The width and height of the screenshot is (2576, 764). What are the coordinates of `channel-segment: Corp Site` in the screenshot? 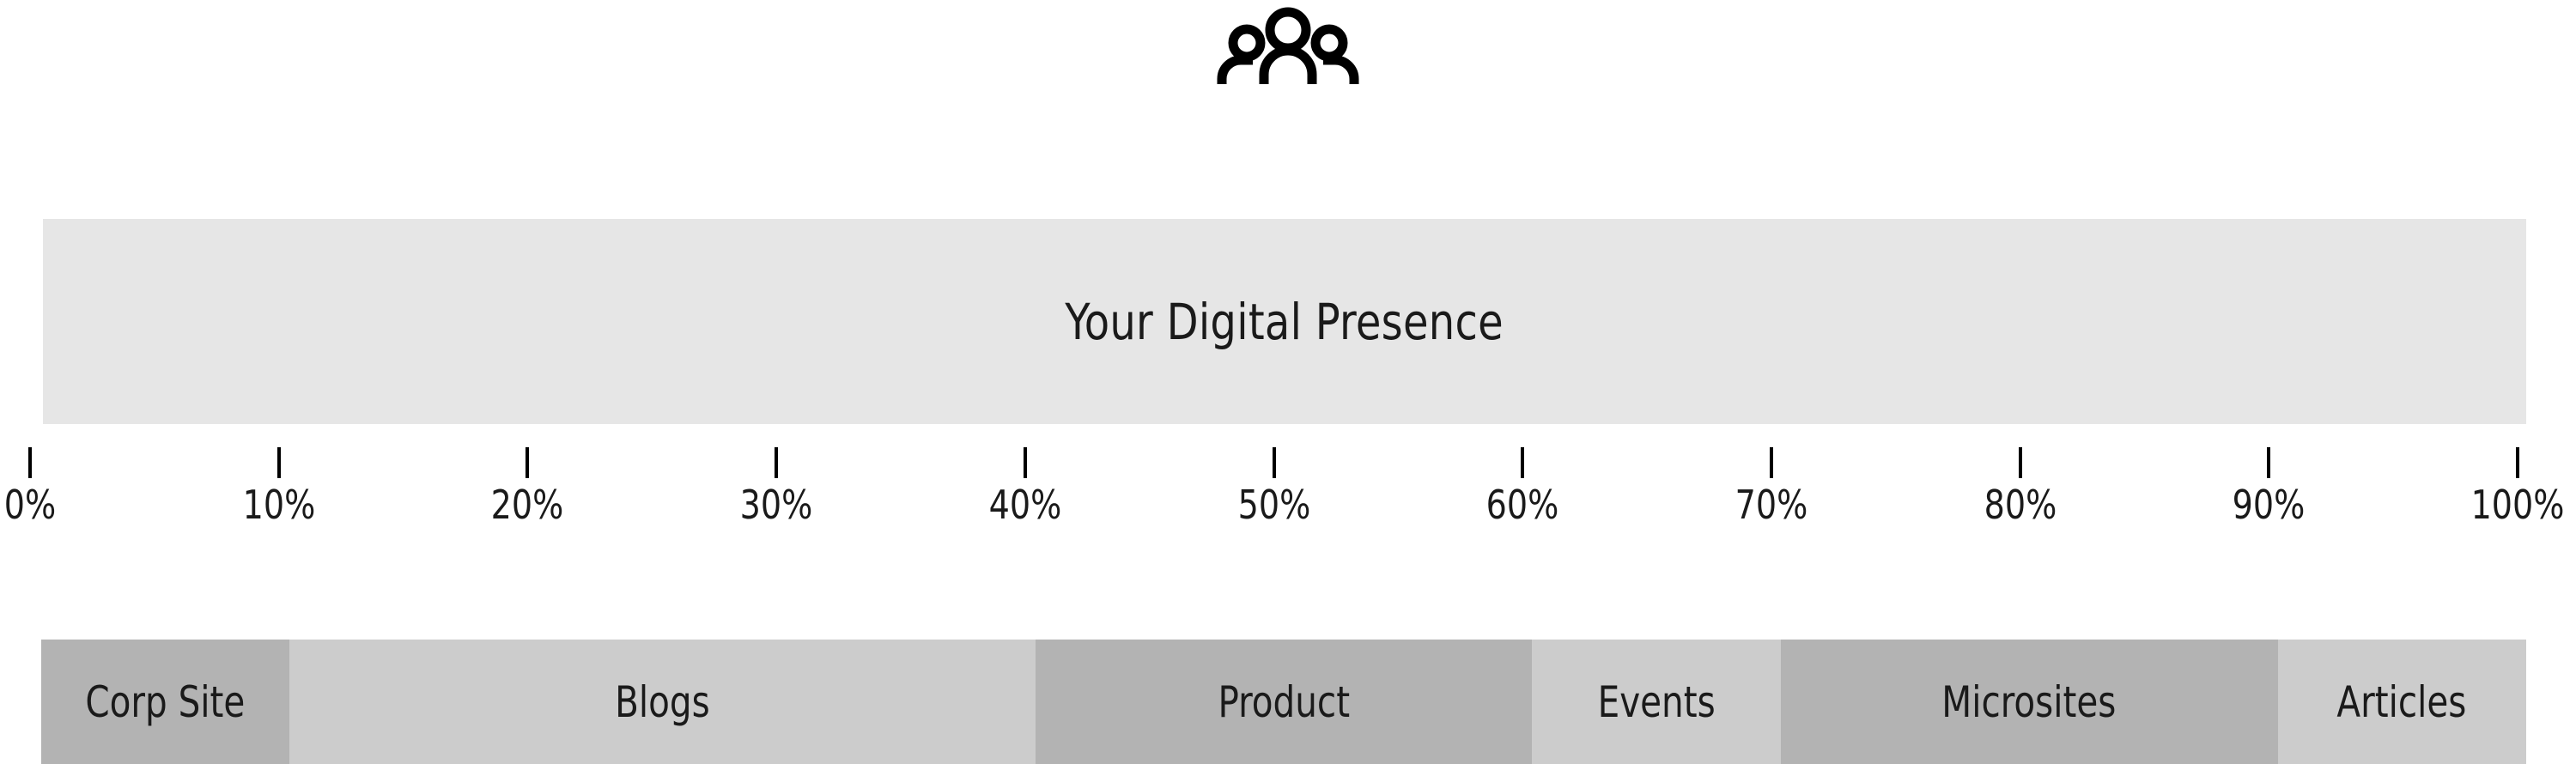 It's located at (165, 702).